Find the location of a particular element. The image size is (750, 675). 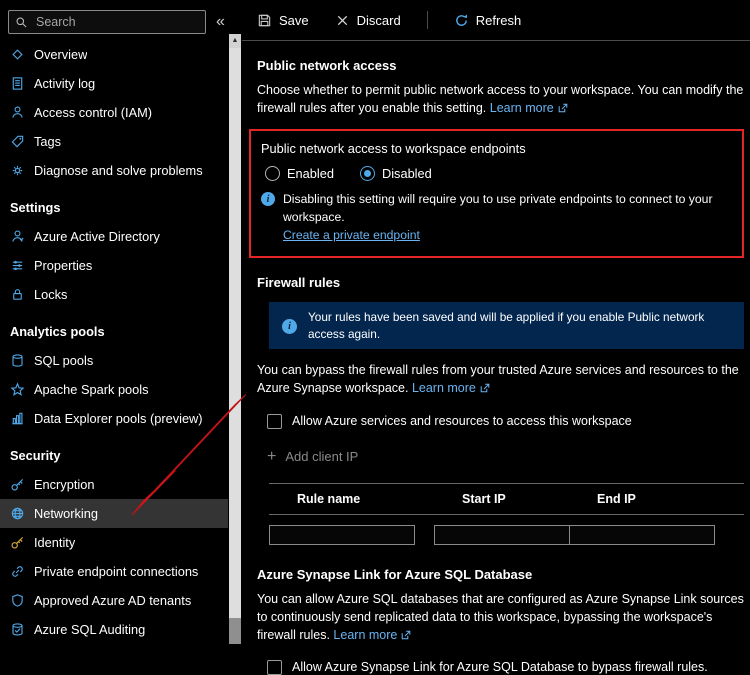

sidebar-item-tags: Tags is located at coordinates (114, 141).